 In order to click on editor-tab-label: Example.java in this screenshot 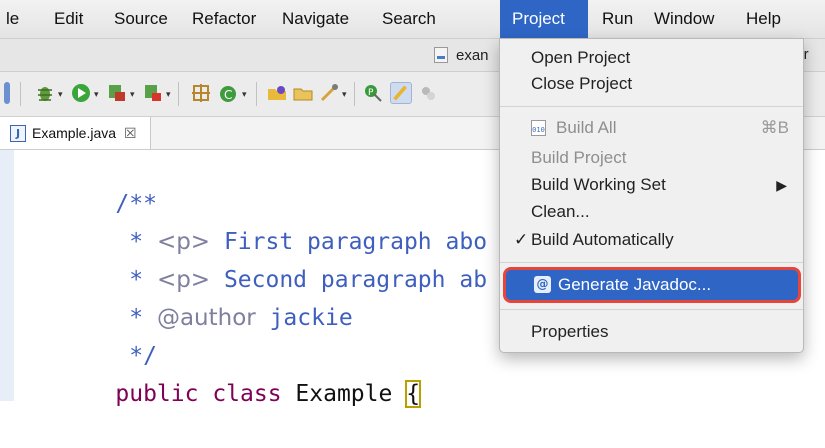, I will do `click(74, 133)`.